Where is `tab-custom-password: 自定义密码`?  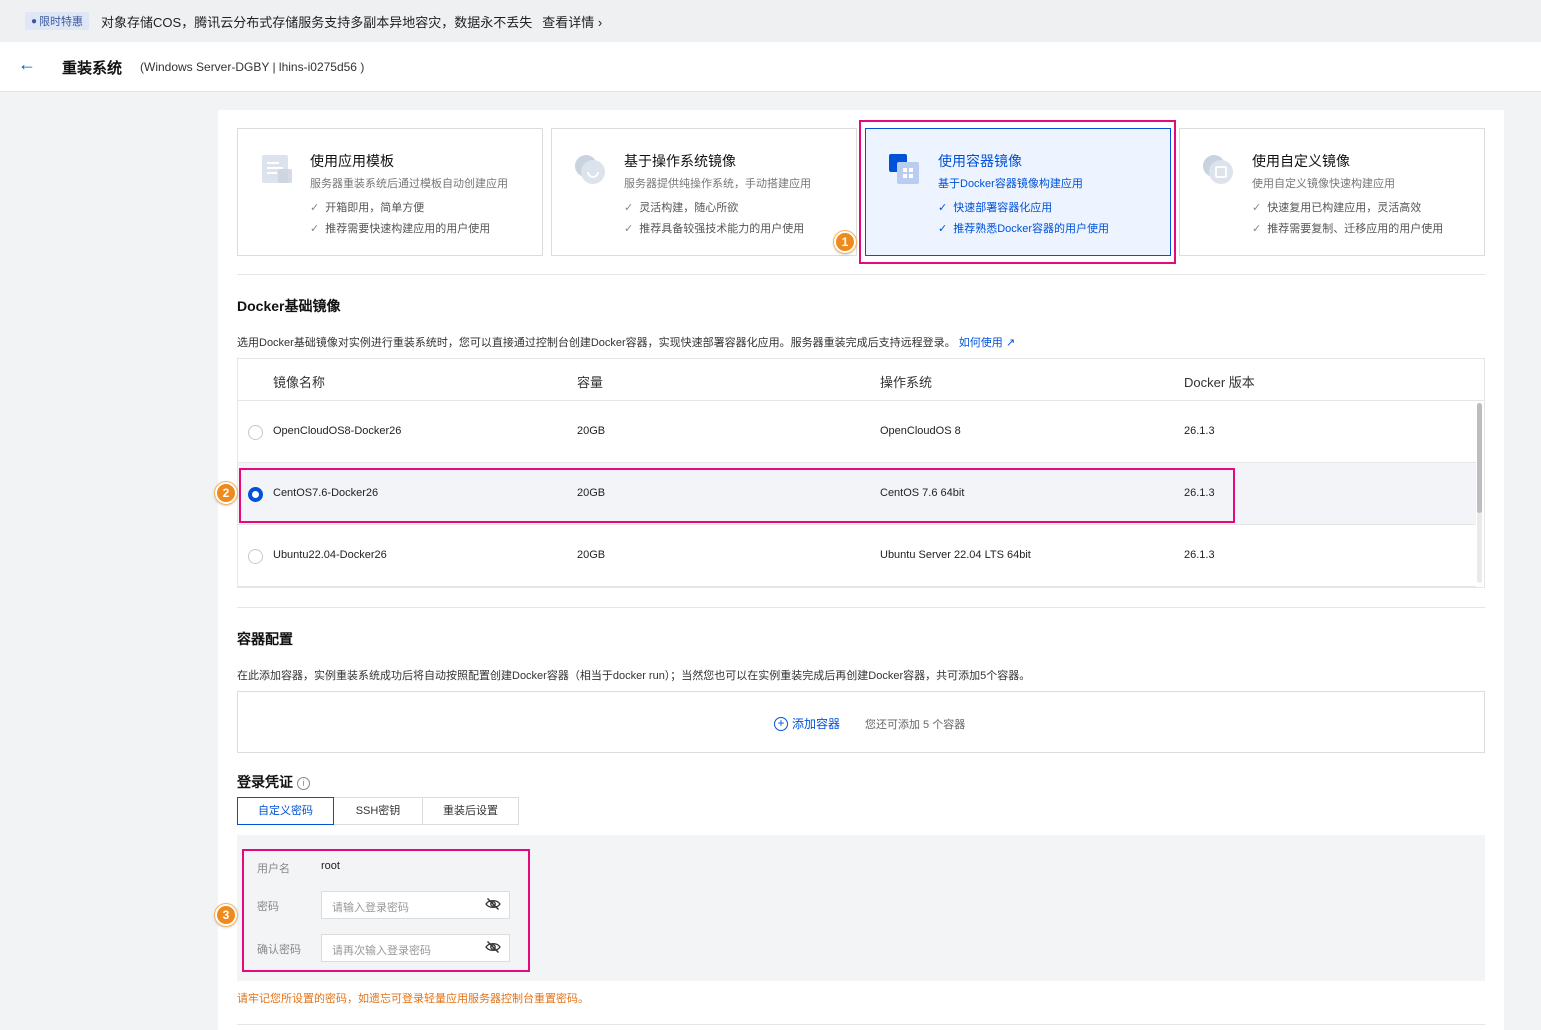 tab-custom-password: 自定义密码 is located at coordinates (285, 811).